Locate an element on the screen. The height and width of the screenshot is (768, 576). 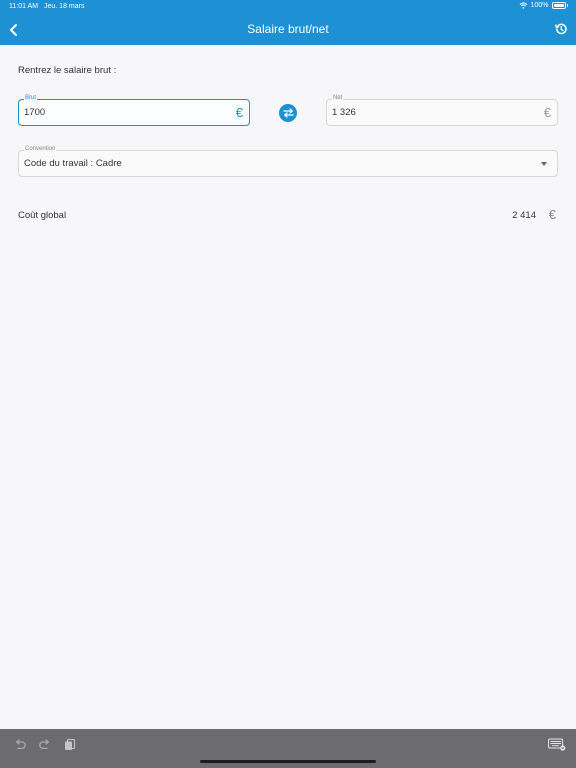
cost-global-label: Coût global is located at coordinates (42, 215).